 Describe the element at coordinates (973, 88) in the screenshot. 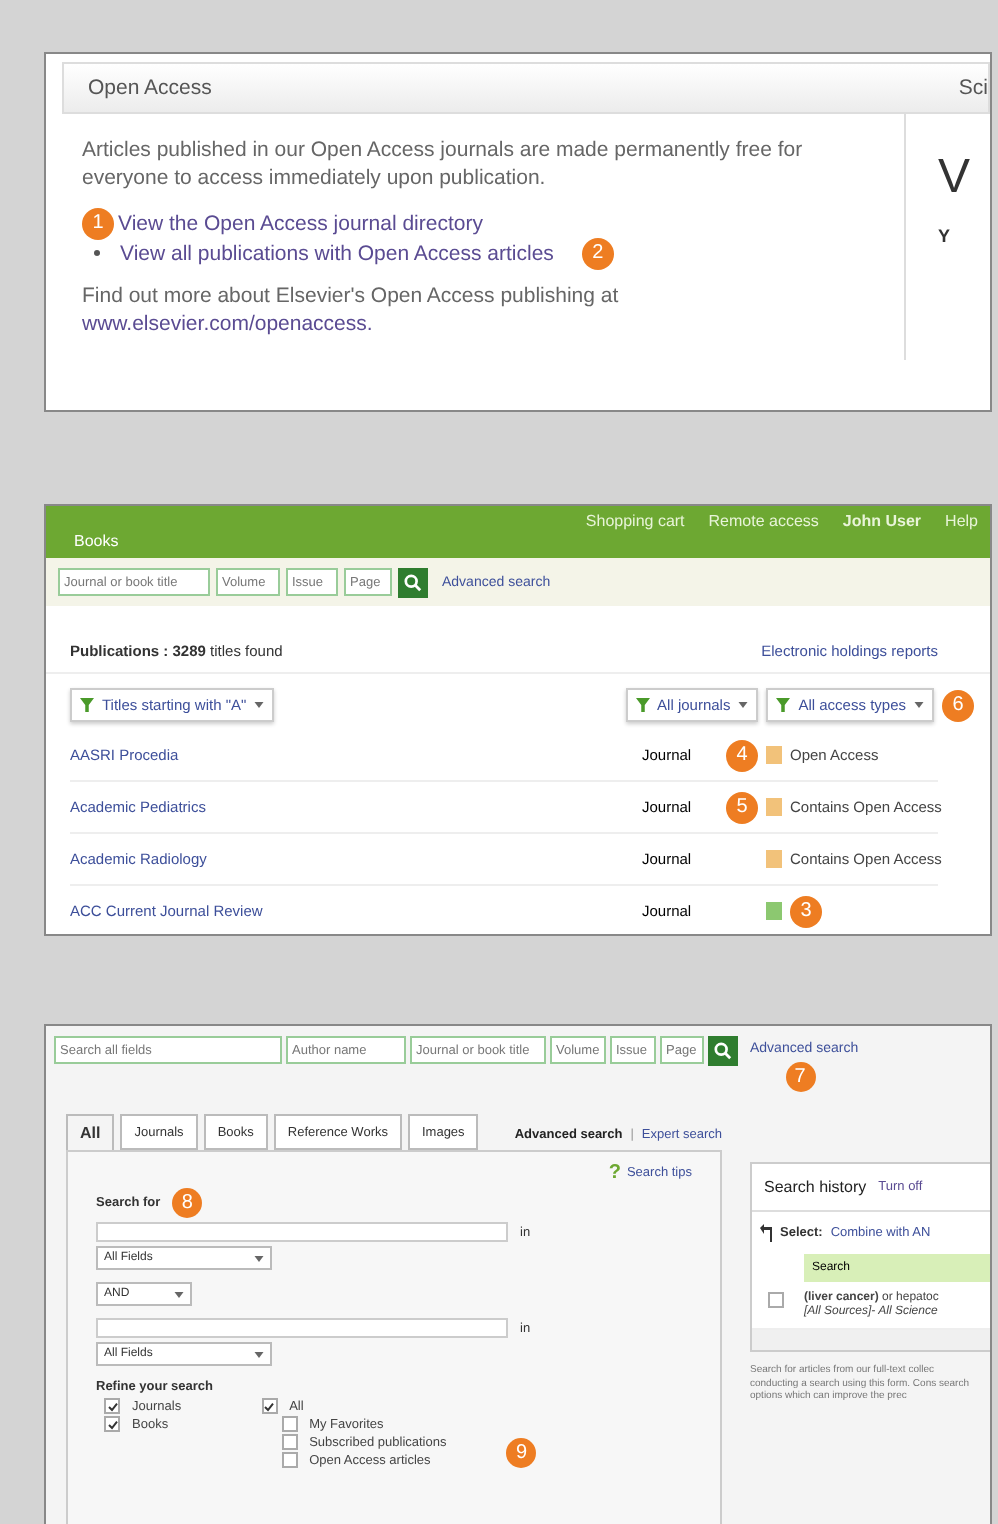

I see `tab-label: Sci` at that location.